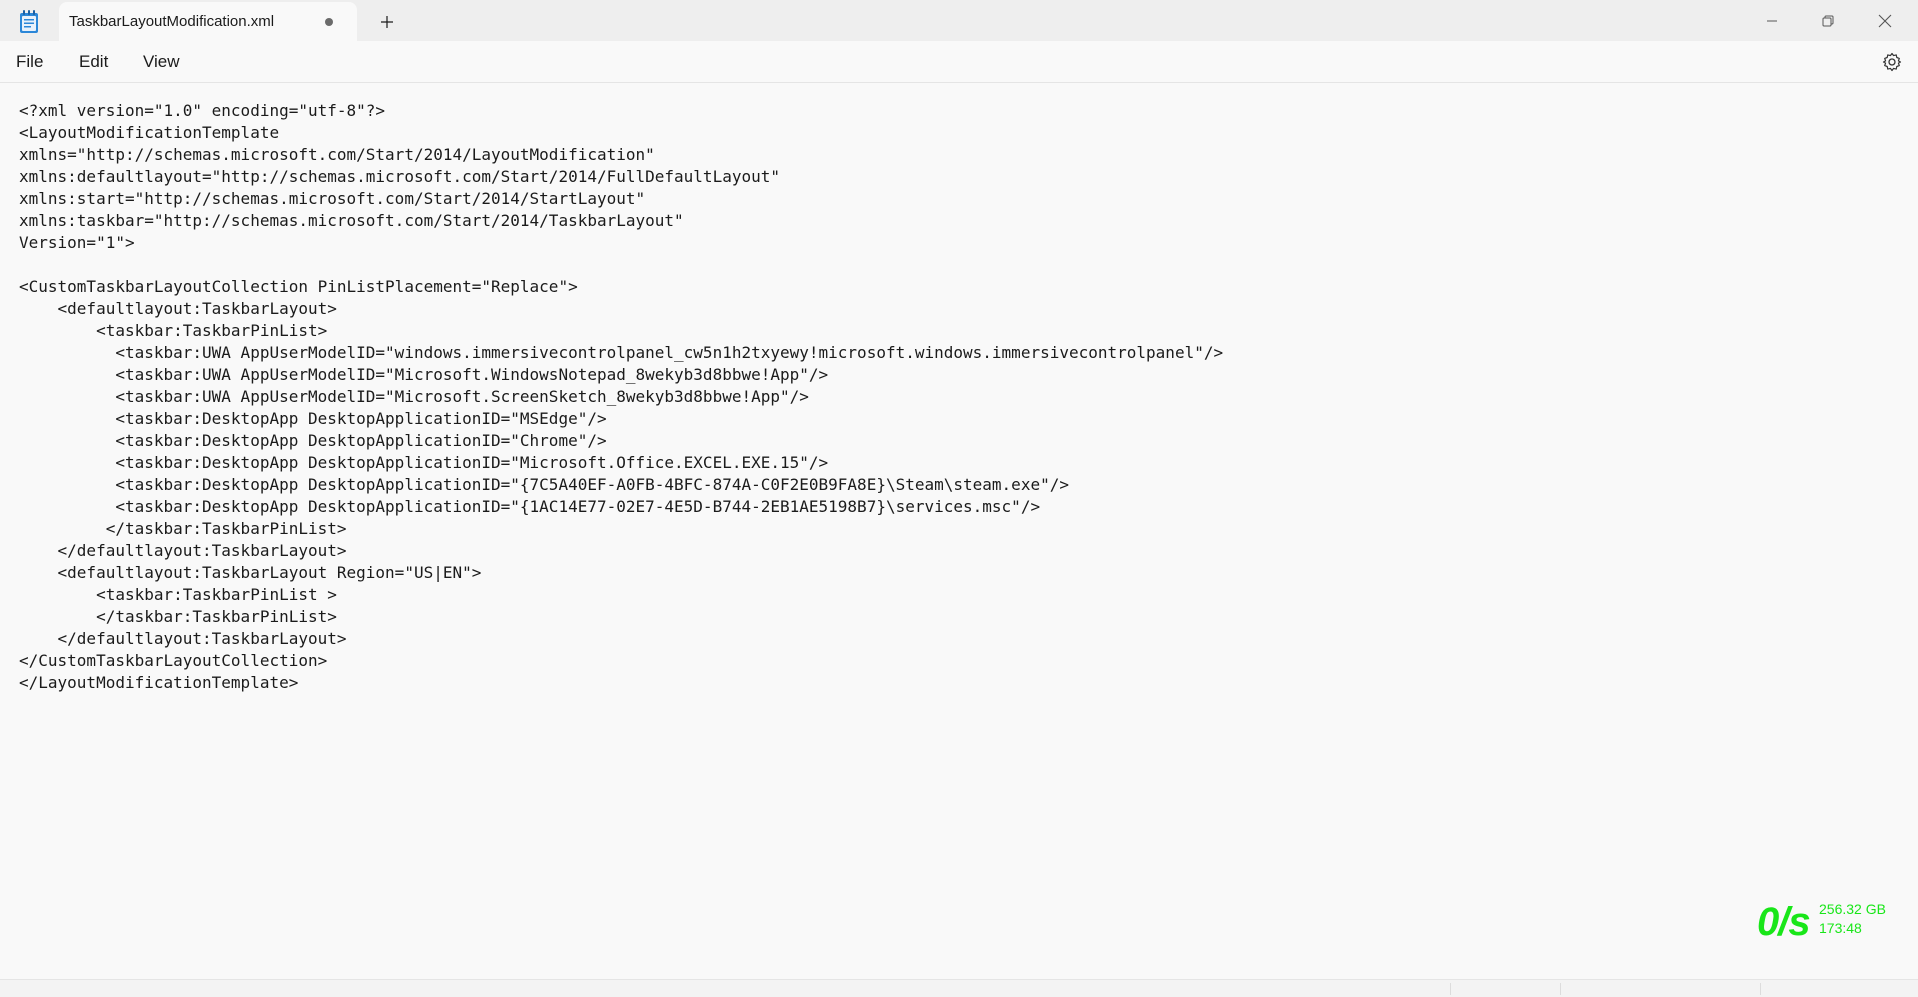  I want to click on close-button, so click(1885, 20).